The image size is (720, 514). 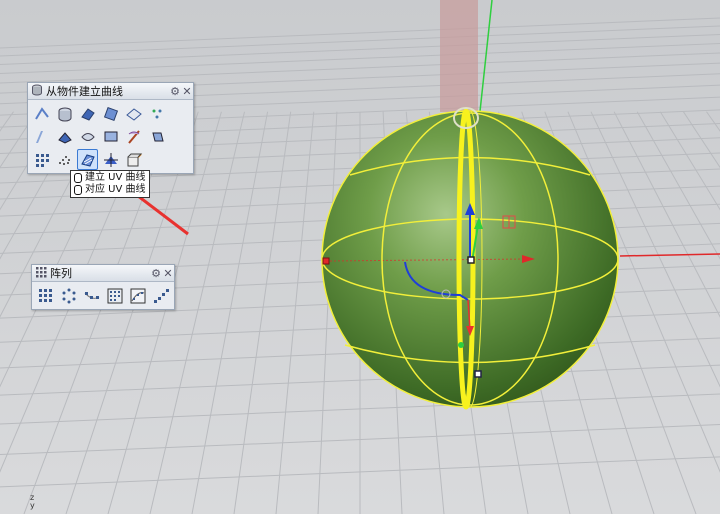 What do you see at coordinates (156, 113) in the screenshot?
I see `extract-points-icon` at bounding box center [156, 113].